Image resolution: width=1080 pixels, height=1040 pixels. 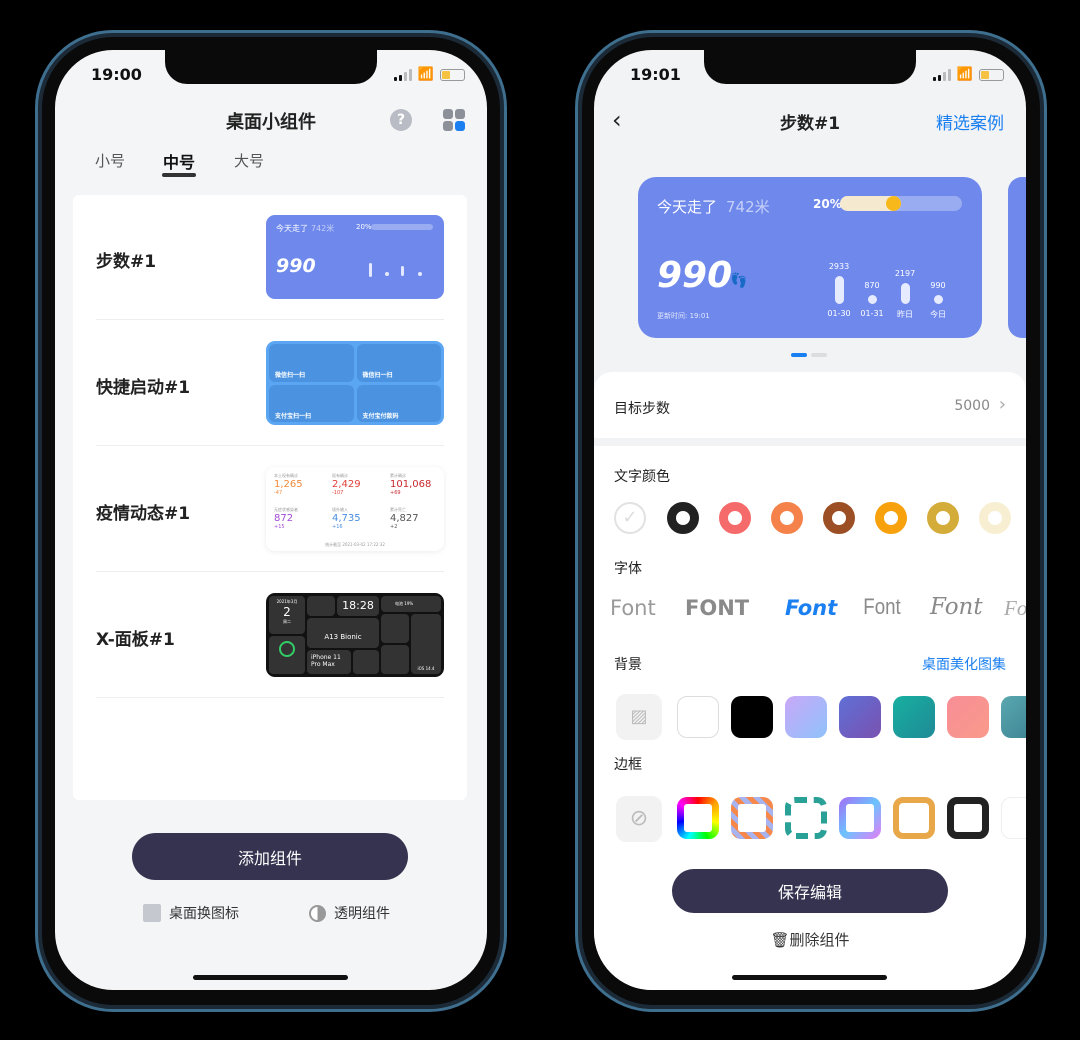 I want to click on tab-active-indicator, so click(x=179, y=175).